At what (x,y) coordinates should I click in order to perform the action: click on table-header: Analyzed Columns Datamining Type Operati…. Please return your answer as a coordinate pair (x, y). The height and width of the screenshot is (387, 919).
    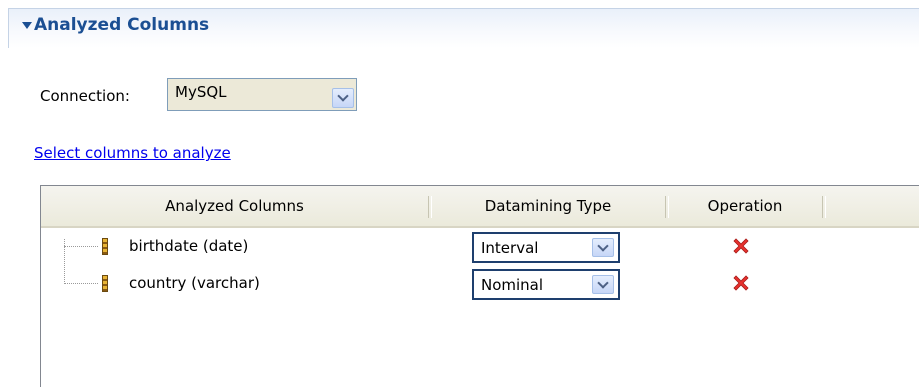
    Looking at the image, I should click on (480, 207).